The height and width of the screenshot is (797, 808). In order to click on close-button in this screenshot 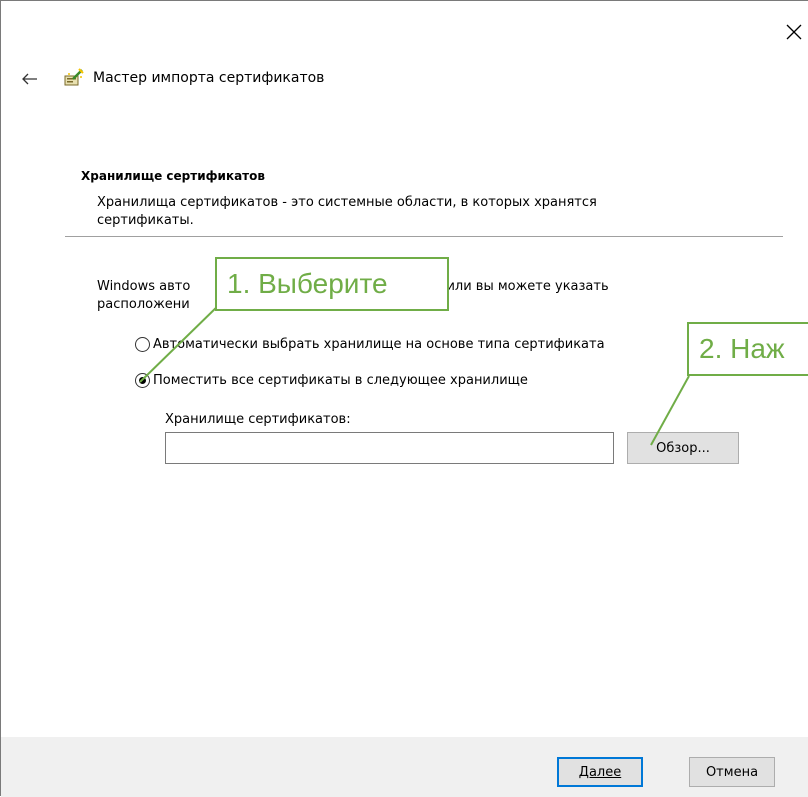, I will do `click(793, 32)`.